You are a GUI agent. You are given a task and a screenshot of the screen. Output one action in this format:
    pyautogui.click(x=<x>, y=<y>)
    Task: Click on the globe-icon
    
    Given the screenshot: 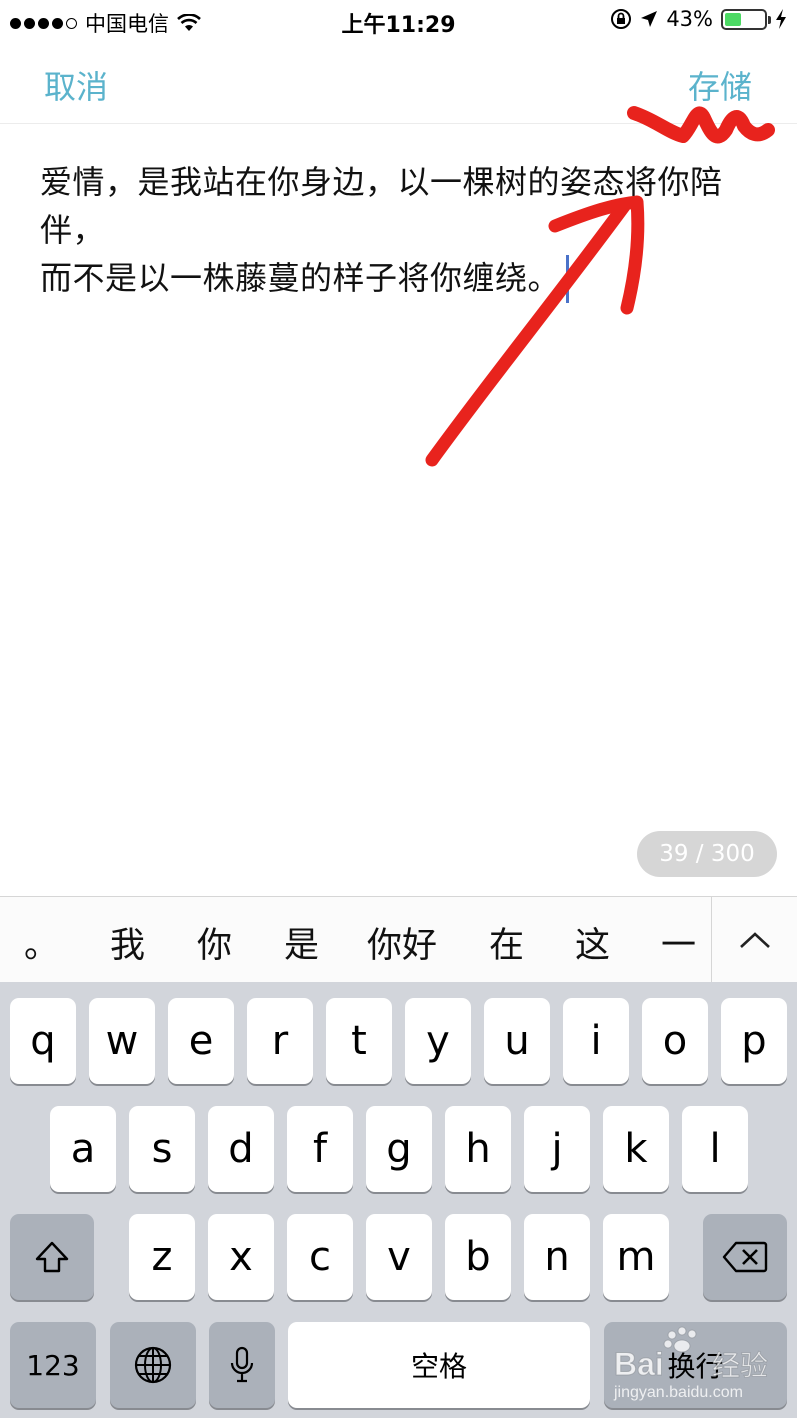 What is the action you would take?
    pyautogui.click(x=153, y=1365)
    